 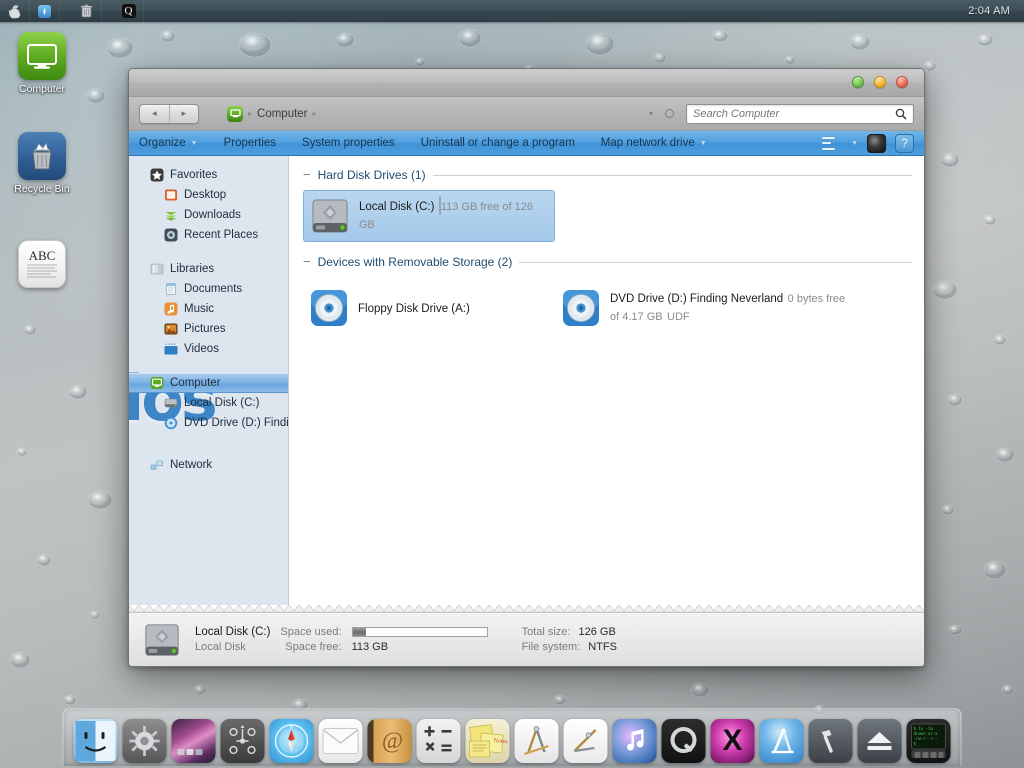 What do you see at coordinates (484, 647) in the screenshot?
I see `details-space-free-cell: 113 GB File system: NTFS` at bounding box center [484, 647].